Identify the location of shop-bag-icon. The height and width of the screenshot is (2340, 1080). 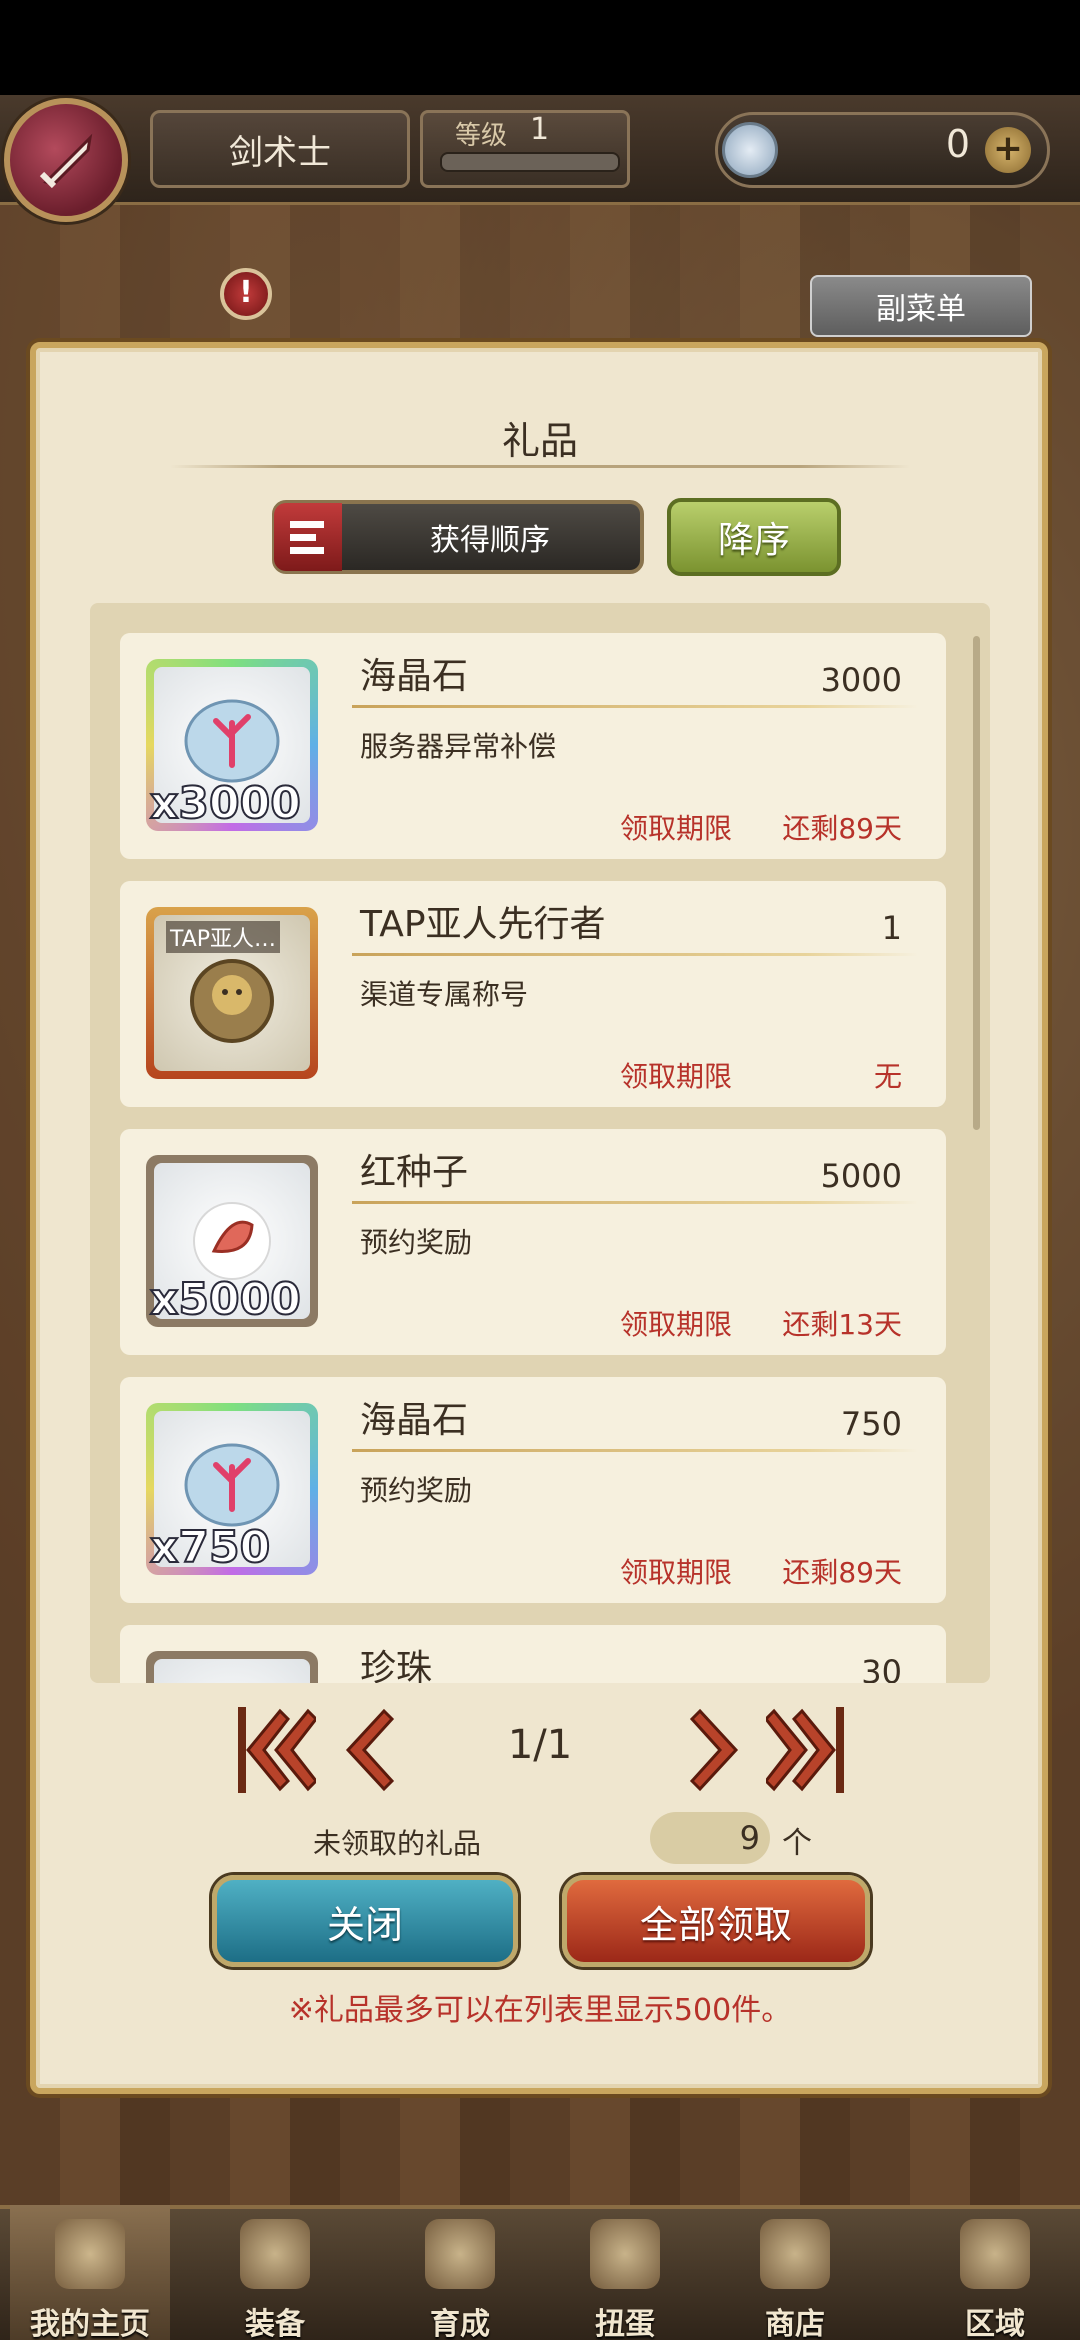
(795, 2254).